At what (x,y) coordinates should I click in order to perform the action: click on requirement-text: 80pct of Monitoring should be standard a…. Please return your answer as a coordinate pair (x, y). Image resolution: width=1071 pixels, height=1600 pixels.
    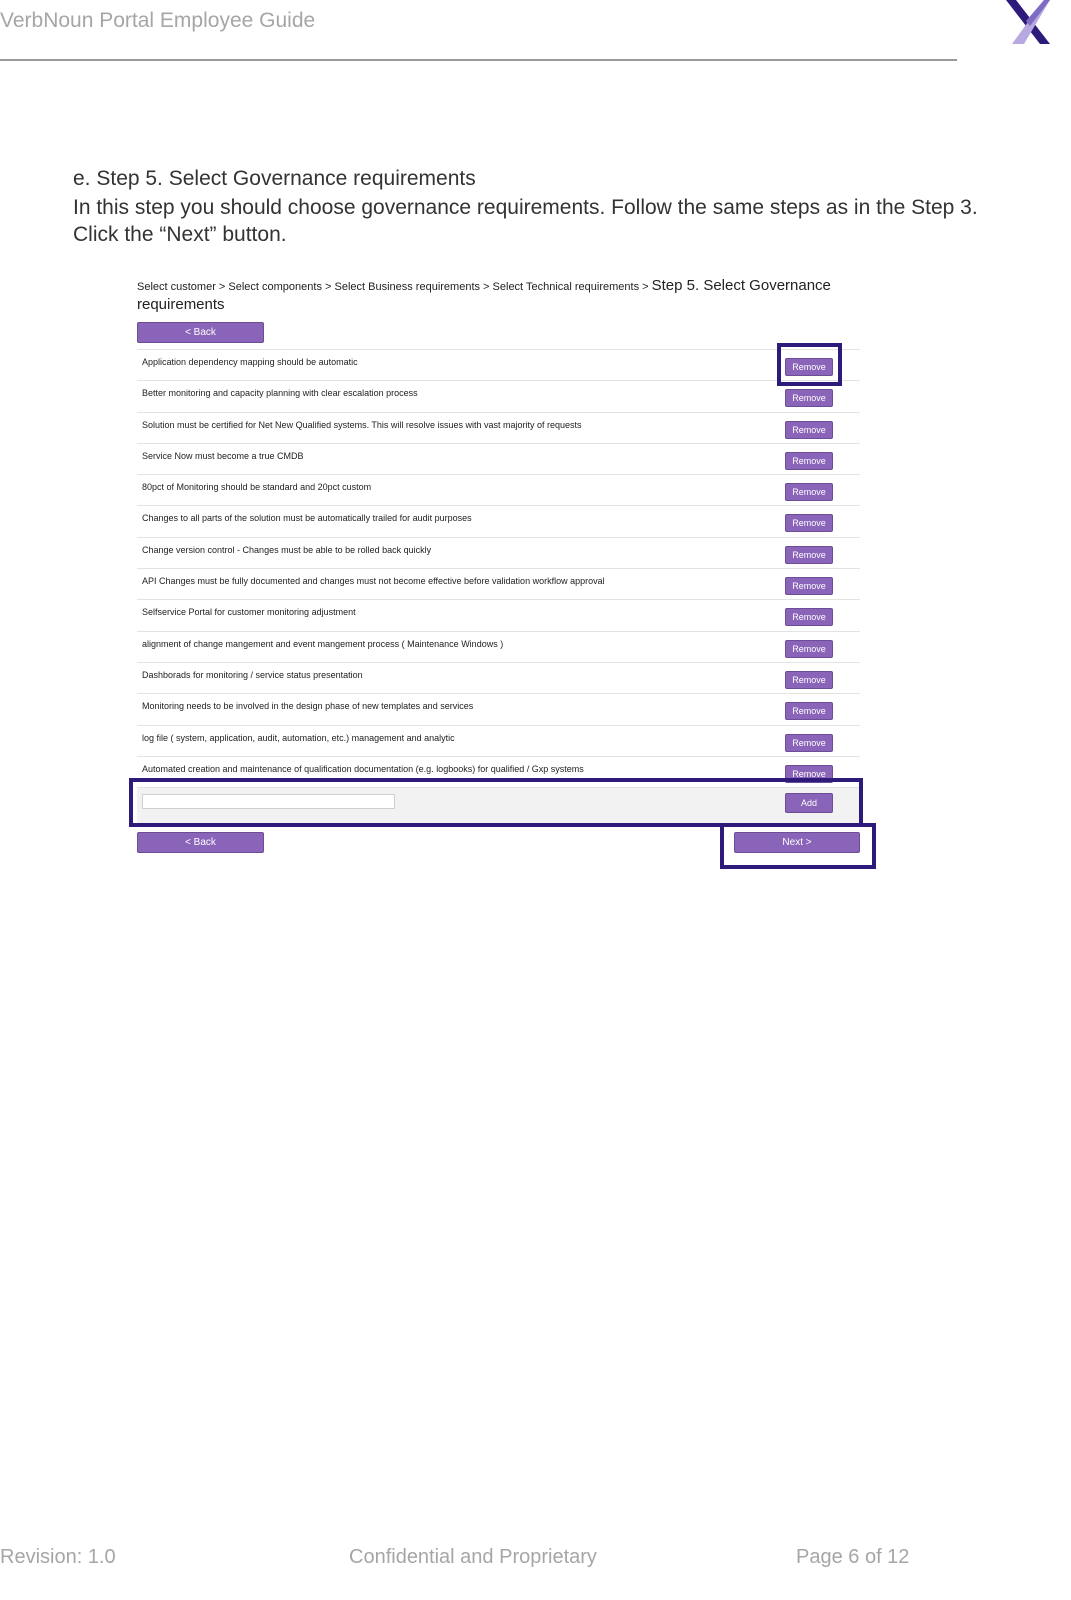
    Looking at the image, I should click on (257, 487).